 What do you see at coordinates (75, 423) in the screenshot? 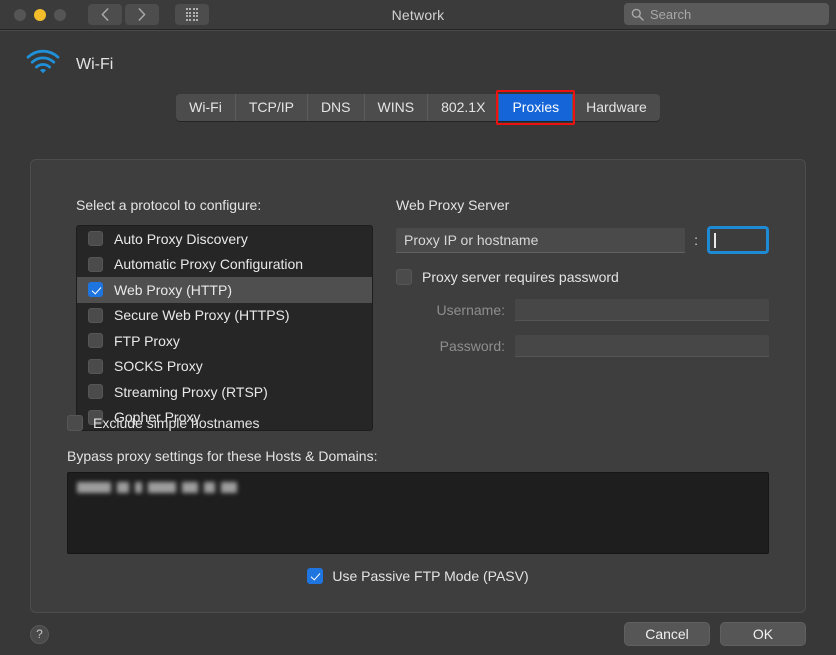
I see `exclude-simple-hostnames-checkbox` at bounding box center [75, 423].